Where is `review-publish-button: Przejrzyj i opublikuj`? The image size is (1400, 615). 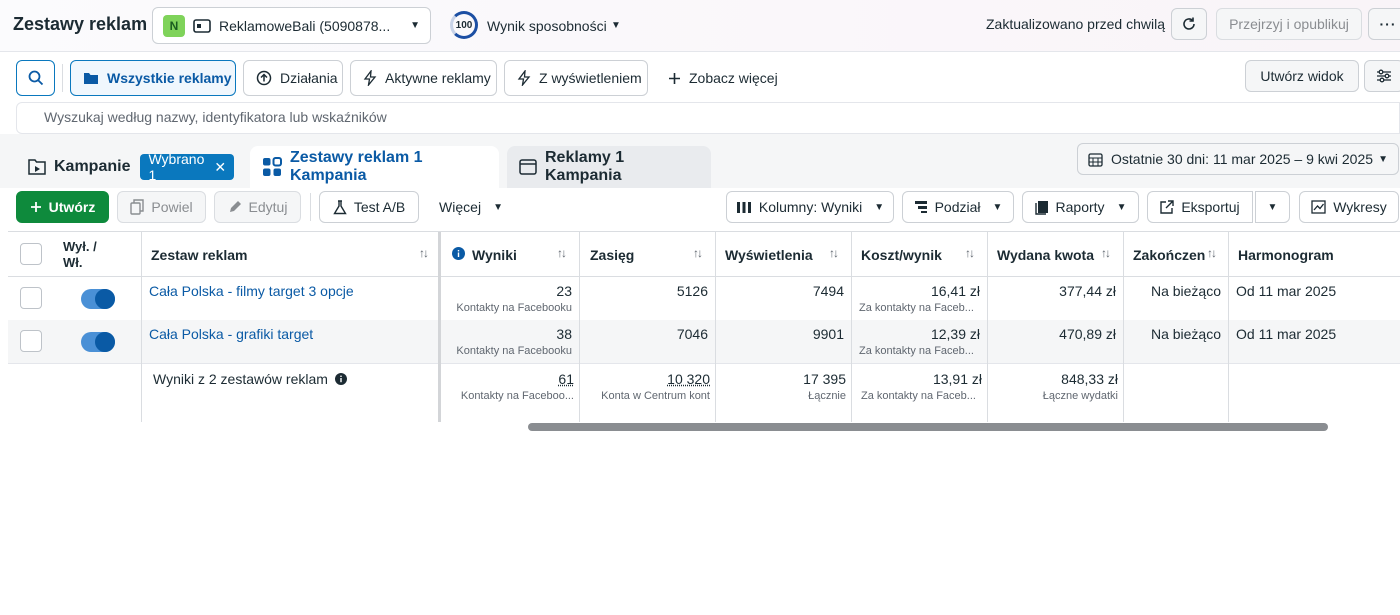
review-publish-button: Przejrzyj i opublikuj is located at coordinates (1289, 24).